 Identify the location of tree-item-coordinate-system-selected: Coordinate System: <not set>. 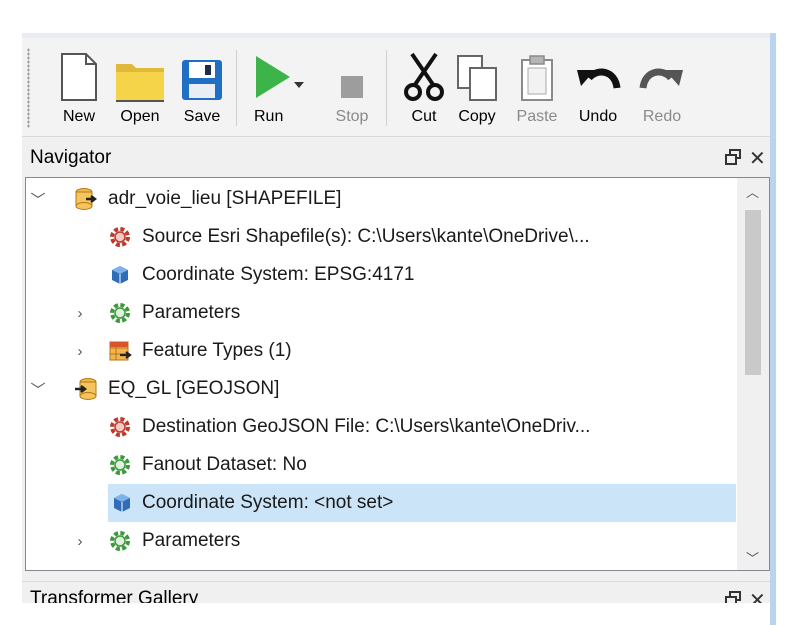
(422, 503).